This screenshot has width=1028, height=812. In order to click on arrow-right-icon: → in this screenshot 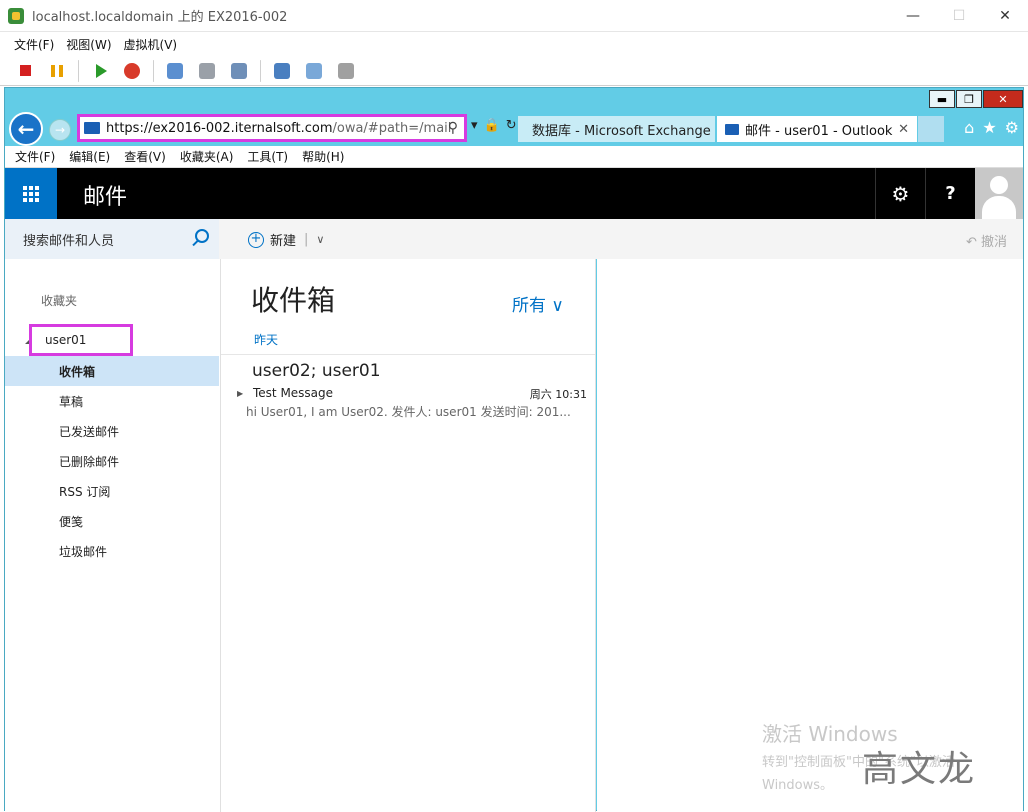, I will do `click(60, 130)`.